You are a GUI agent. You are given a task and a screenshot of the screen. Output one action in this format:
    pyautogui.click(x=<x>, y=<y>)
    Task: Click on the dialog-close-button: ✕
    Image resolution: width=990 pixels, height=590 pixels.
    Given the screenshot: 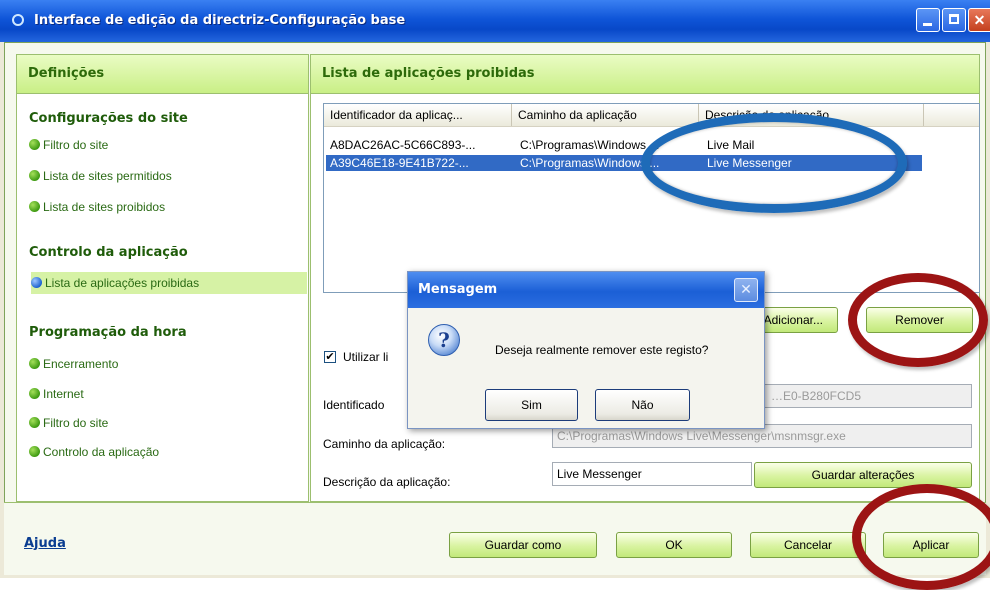 What is the action you would take?
    pyautogui.click(x=746, y=290)
    